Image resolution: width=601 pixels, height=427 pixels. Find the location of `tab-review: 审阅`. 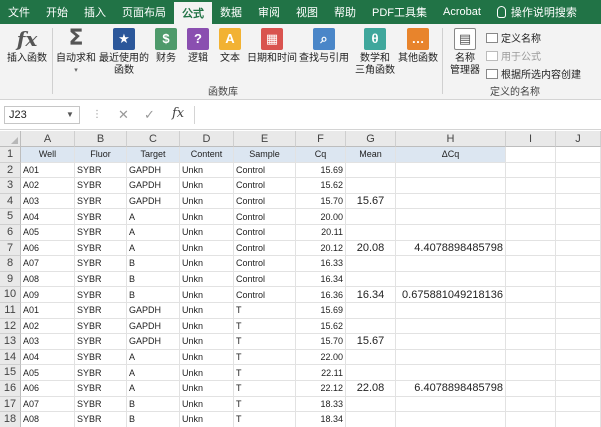

tab-review: 审阅 is located at coordinates (269, 12).